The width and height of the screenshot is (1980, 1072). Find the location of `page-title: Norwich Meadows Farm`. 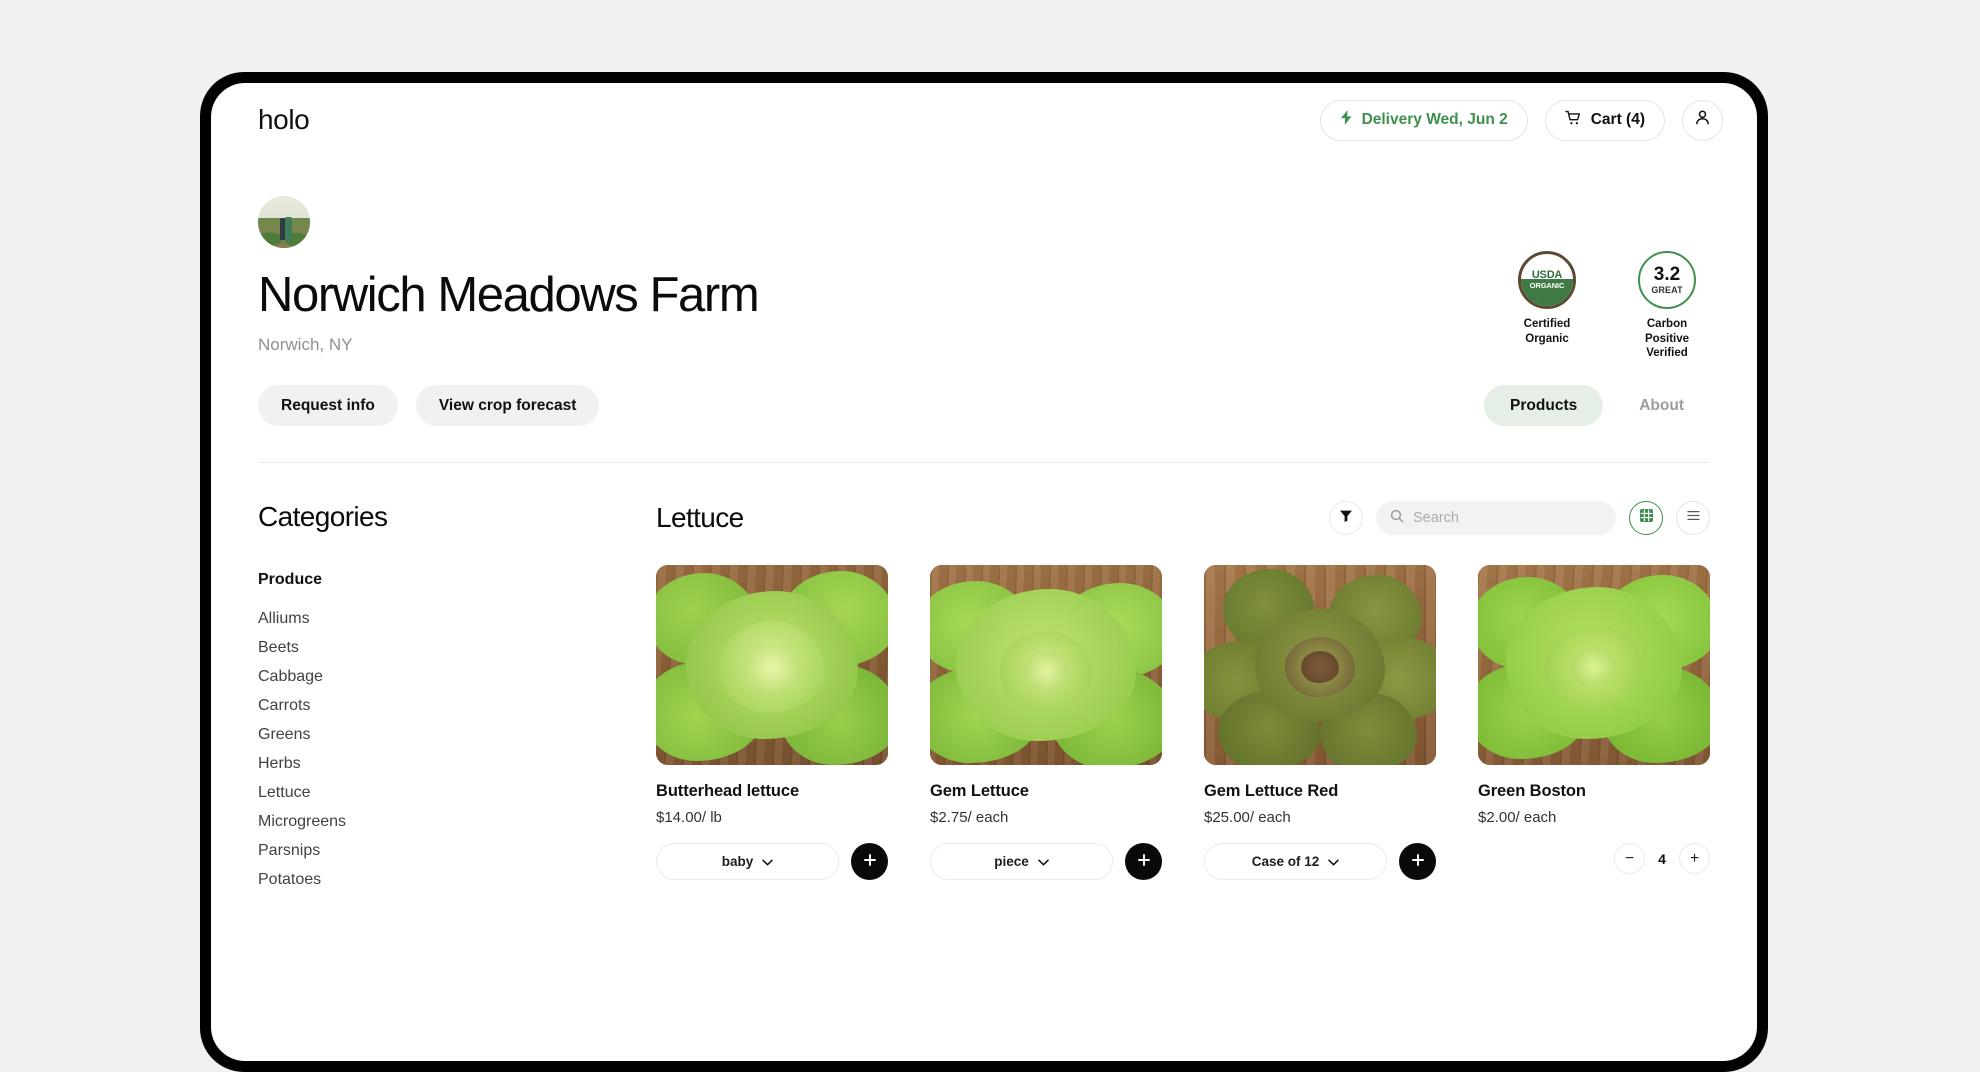

page-title: Norwich Meadows Farm is located at coordinates (509, 295).